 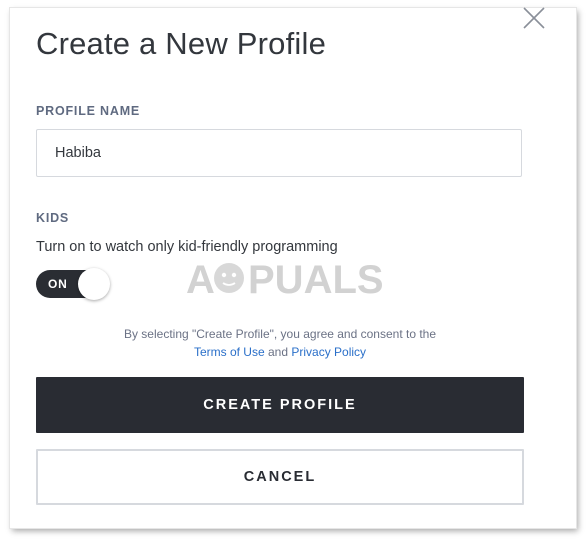 What do you see at coordinates (280, 477) in the screenshot?
I see `cancel-button: CANCEL` at bounding box center [280, 477].